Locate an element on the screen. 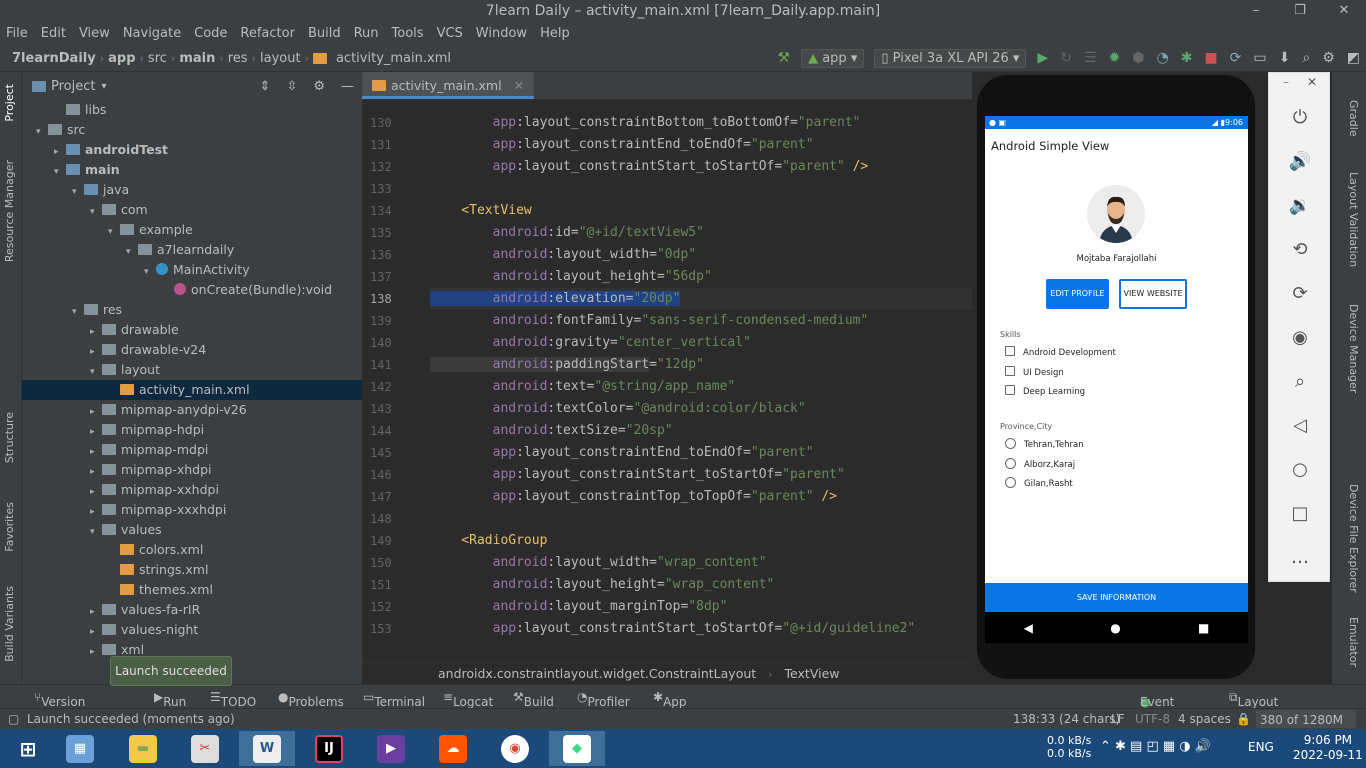 This screenshot has width=1366, height=768. tree-item: ▸ mipmap-xhdpi is located at coordinates (192, 470).